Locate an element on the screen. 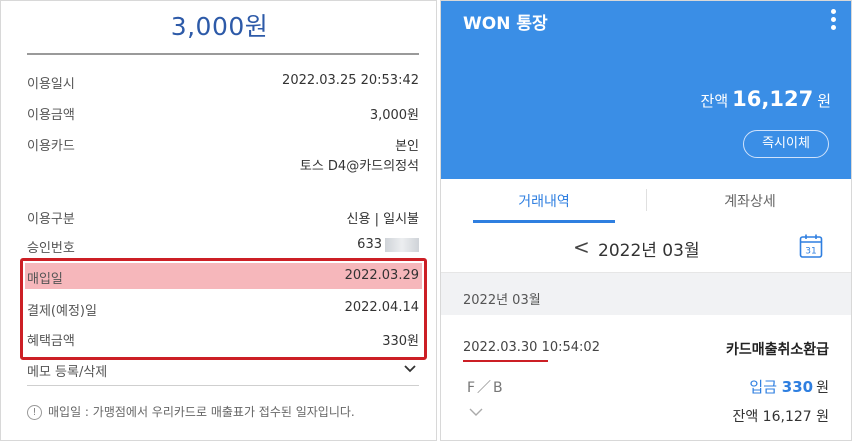 The image size is (852, 441). transaction-date: 2022.03.30 is located at coordinates (500, 347).